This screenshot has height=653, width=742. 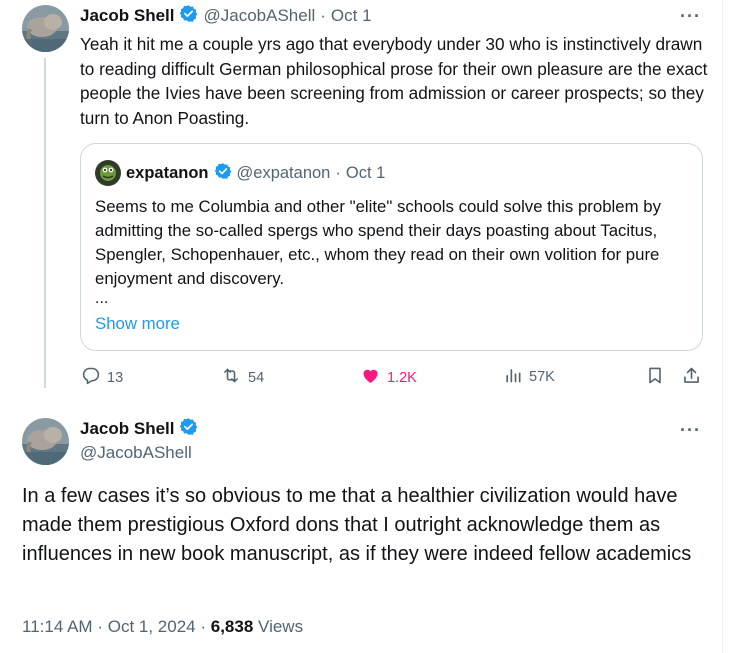 I want to click on heart-icon, so click(x=370, y=377).